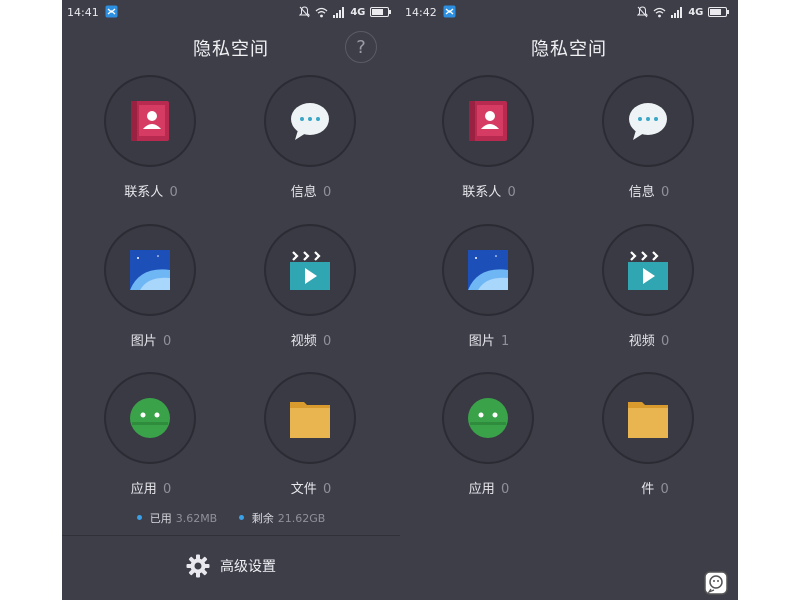 This screenshot has width=800, height=600. Describe the element at coordinates (83, 12) in the screenshot. I see `status-time: 14:41` at that location.